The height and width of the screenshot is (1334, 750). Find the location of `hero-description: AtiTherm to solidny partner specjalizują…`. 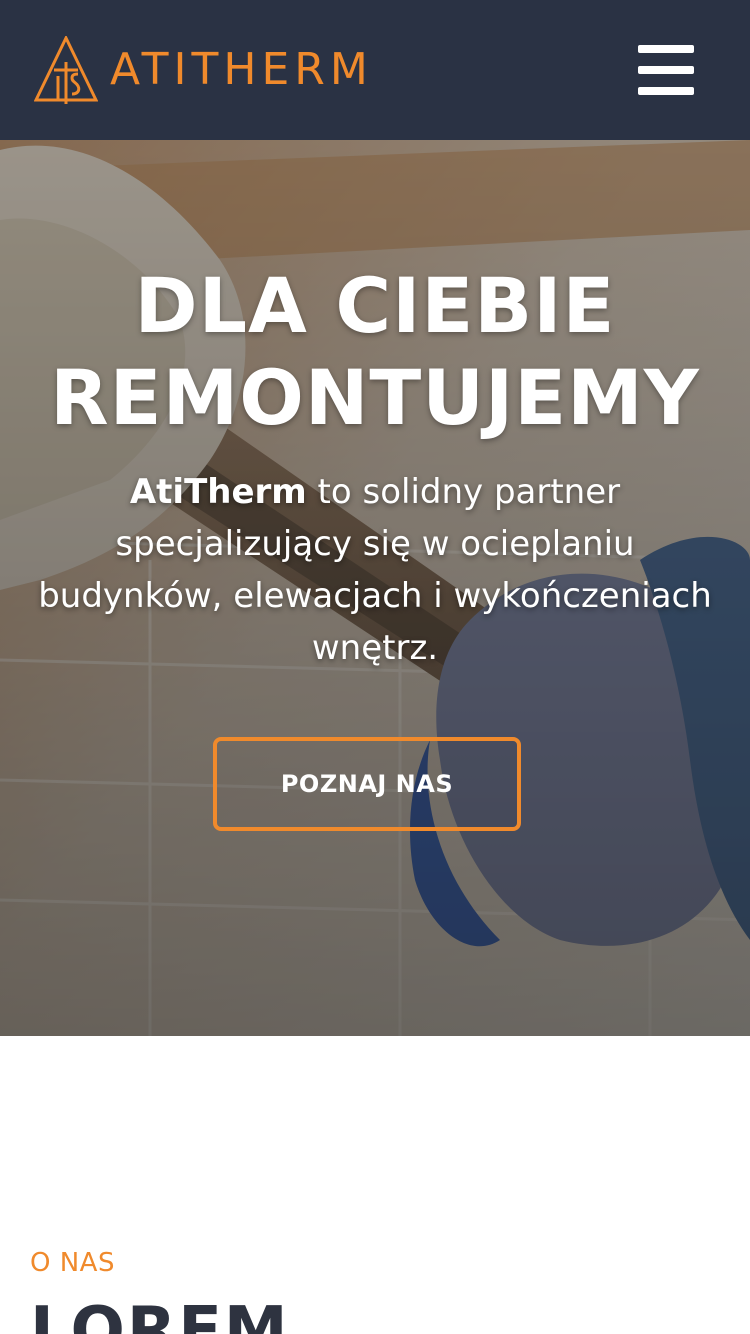

hero-description: AtiTherm to solidny partner specjalizują… is located at coordinates (375, 570).